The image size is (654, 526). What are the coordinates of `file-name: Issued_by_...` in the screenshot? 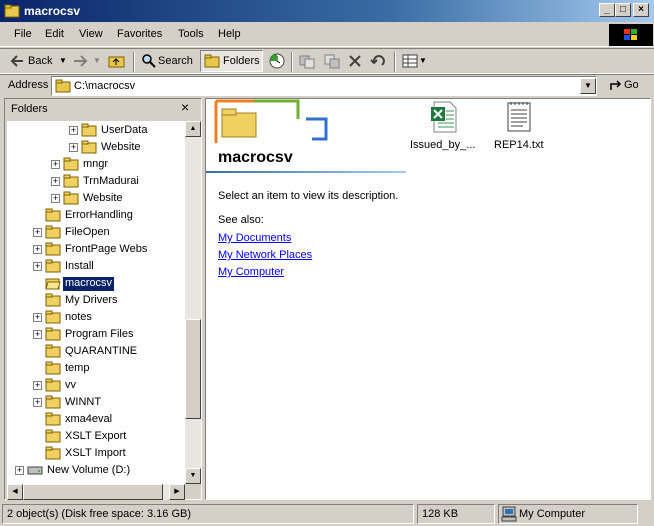 It's located at (443, 145).